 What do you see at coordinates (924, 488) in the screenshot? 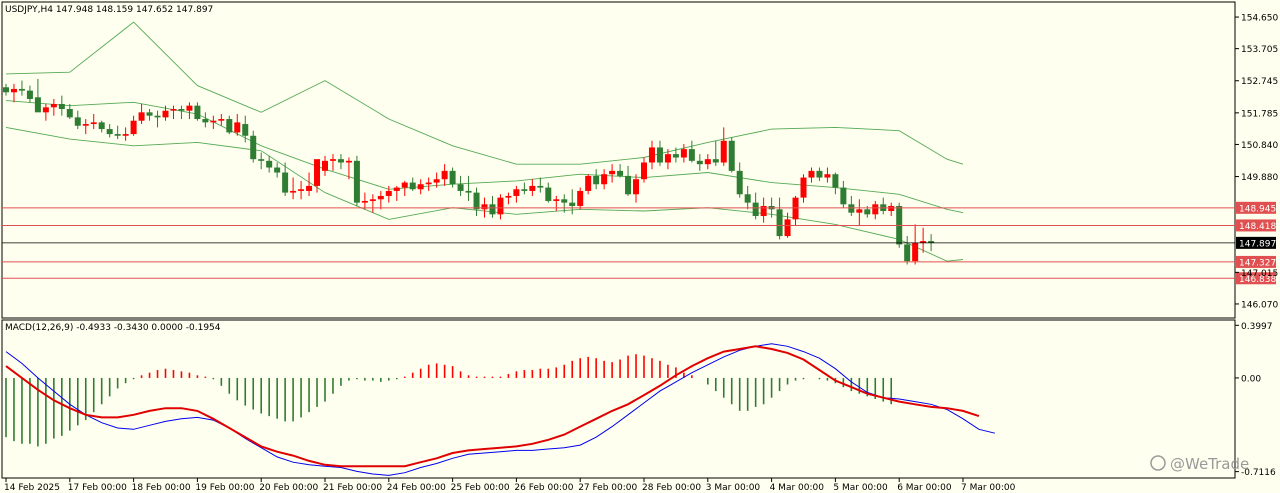
I see `time-tick-label: 6 Mar 00:00` at bounding box center [924, 488].